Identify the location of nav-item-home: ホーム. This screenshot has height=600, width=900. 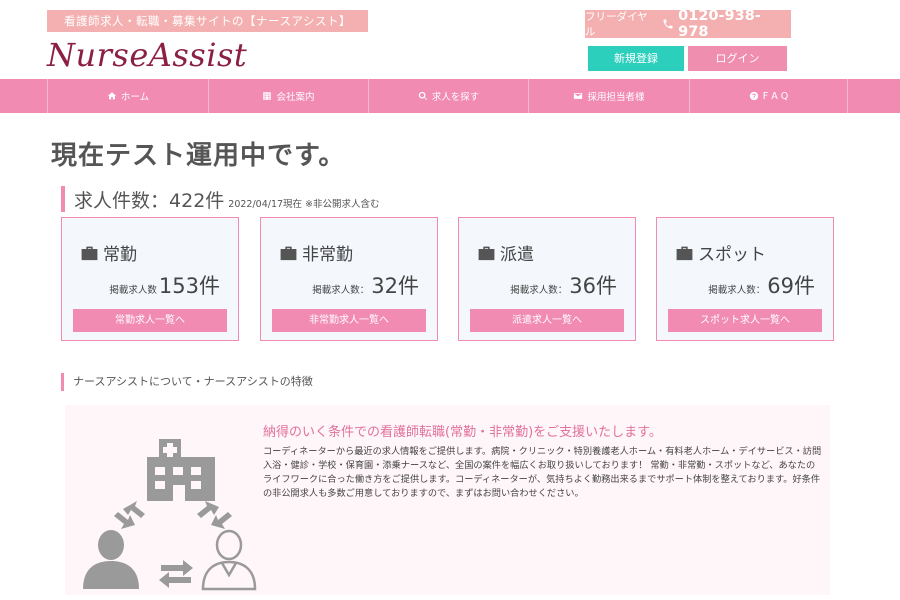
(127, 96).